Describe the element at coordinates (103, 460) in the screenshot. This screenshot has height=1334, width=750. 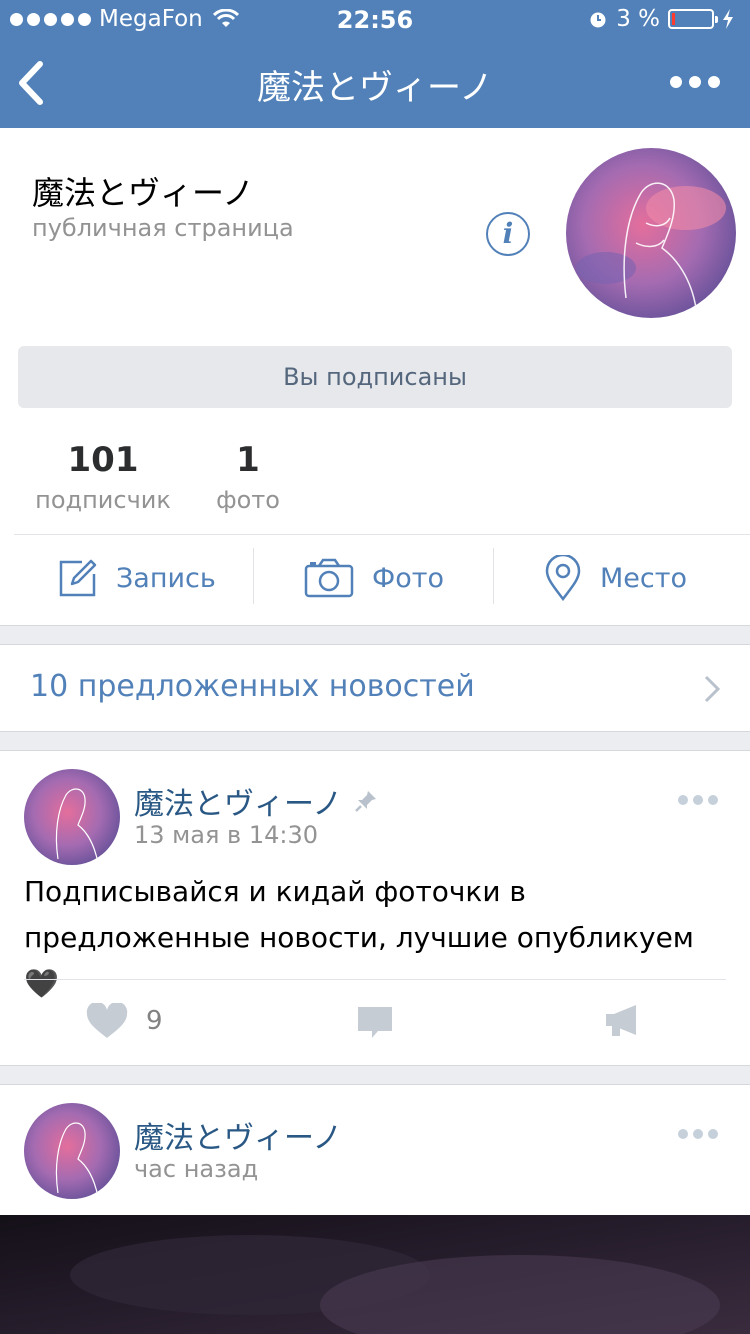
I see `stat-value: 101` at that location.